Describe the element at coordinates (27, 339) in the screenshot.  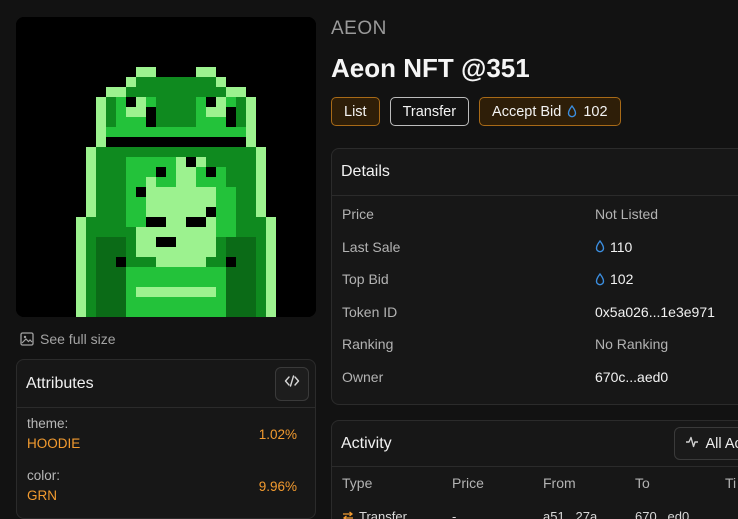
I see `image-icon` at that location.